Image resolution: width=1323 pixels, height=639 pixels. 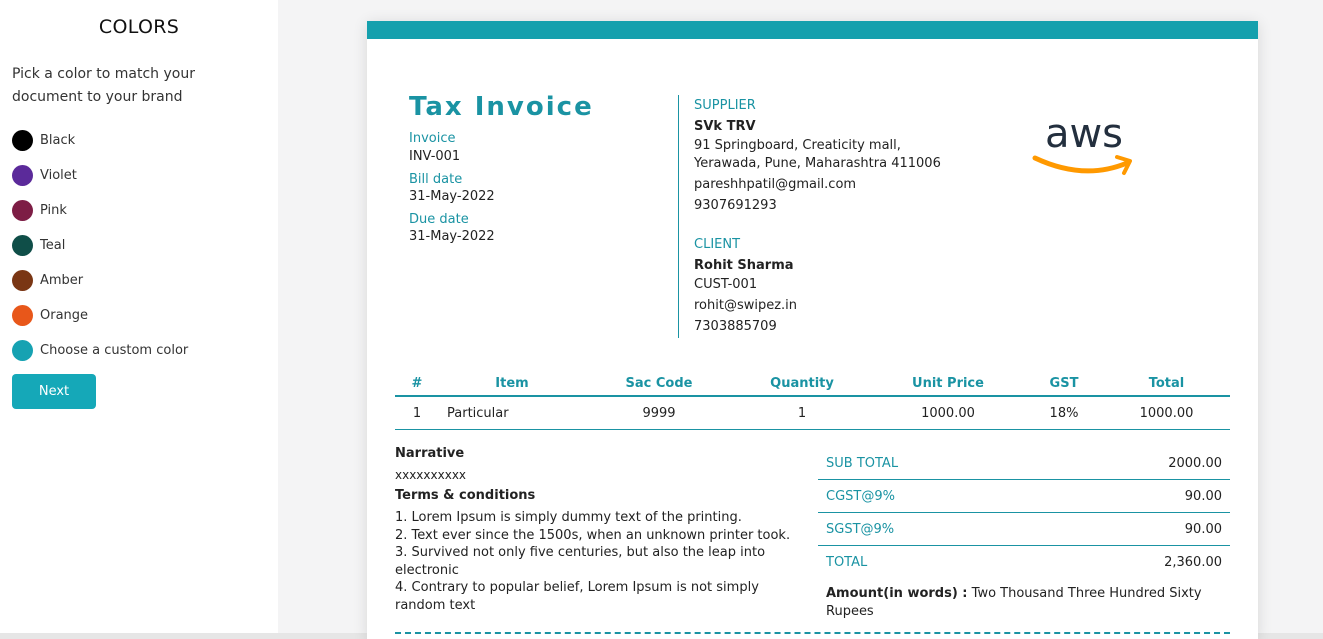 I want to click on due-date-label: Due date, so click(x=439, y=219).